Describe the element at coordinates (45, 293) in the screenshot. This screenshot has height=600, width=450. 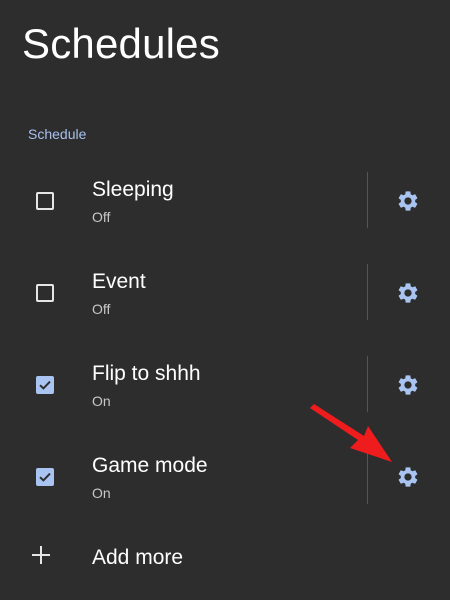
I see `event-checkbox` at that location.